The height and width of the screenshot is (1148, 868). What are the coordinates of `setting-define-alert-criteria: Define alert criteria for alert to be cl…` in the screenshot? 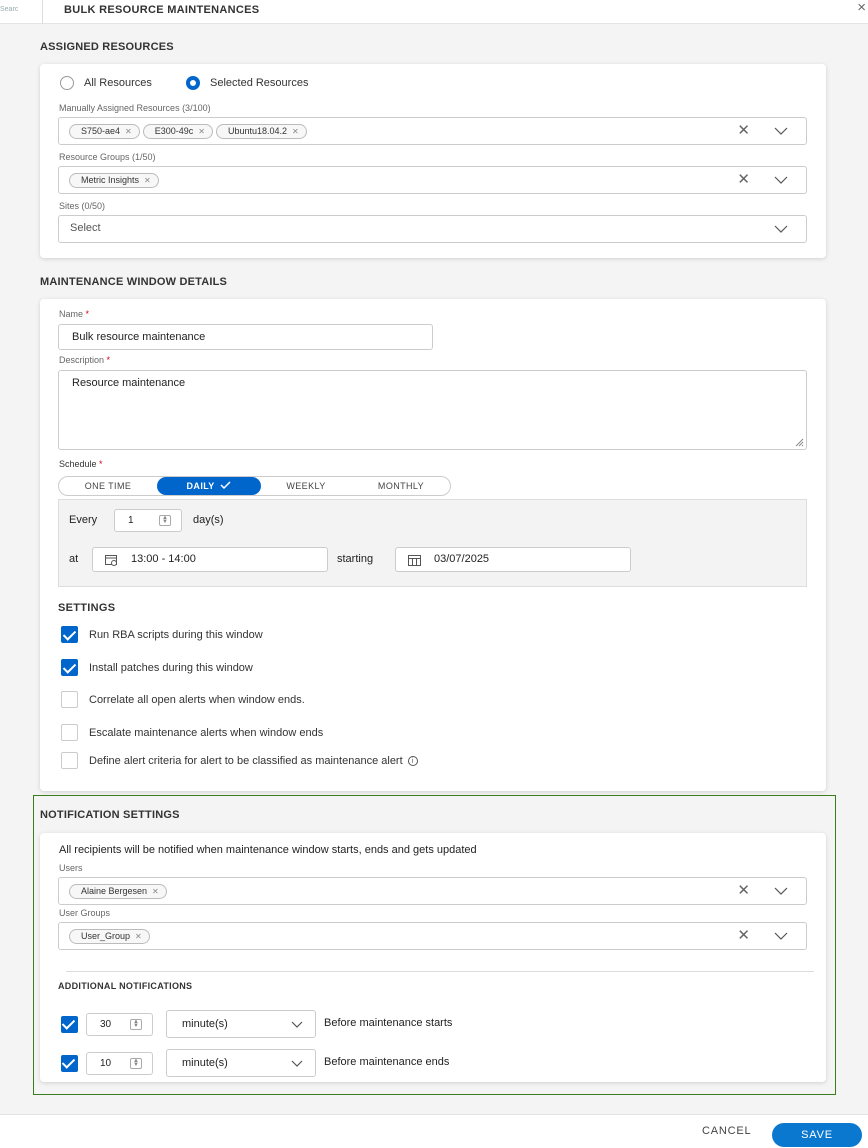 It's located at (239, 760).